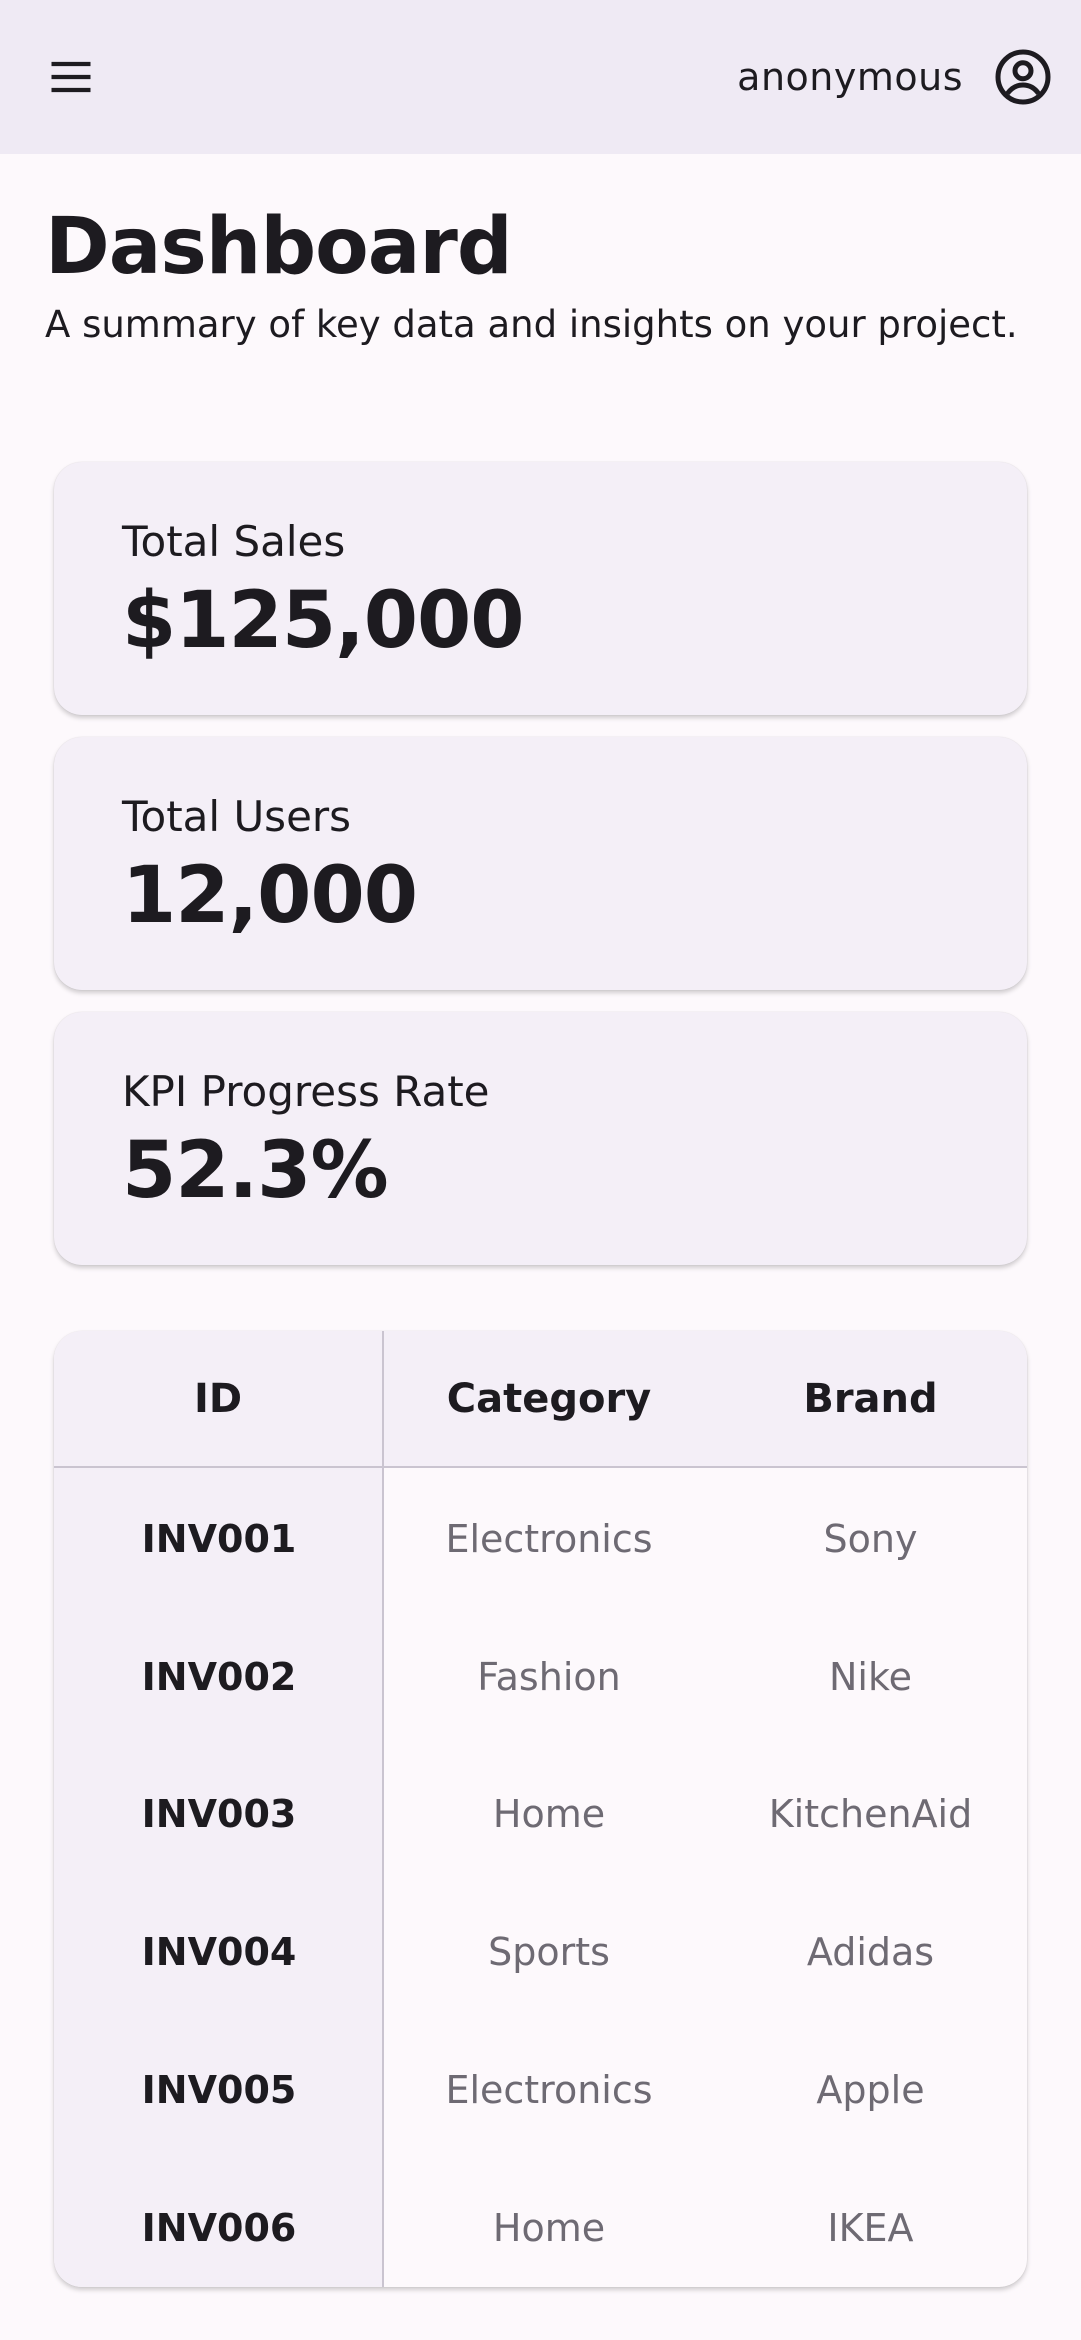 This screenshot has height=2340, width=1081. Describe the element at coordinates (219, 1538) in the screenshot. I see `cell-id: INV001` at that location.